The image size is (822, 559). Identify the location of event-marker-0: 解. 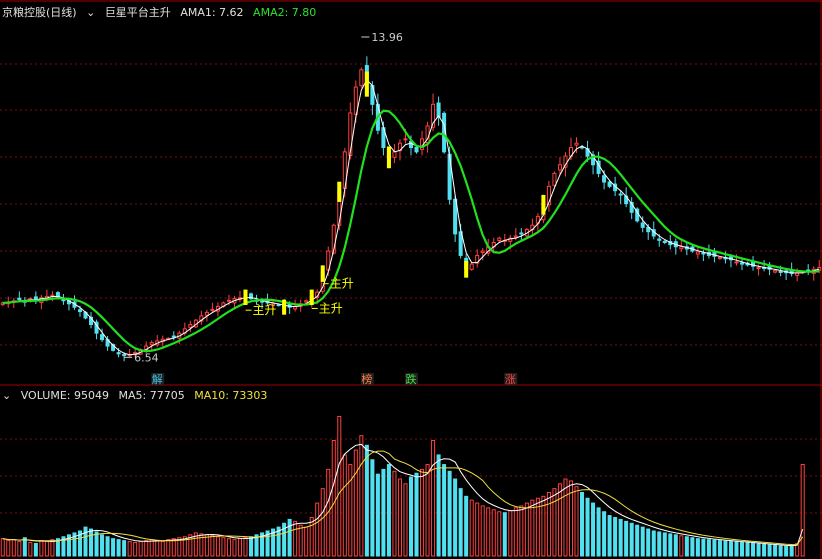
(157, 379).